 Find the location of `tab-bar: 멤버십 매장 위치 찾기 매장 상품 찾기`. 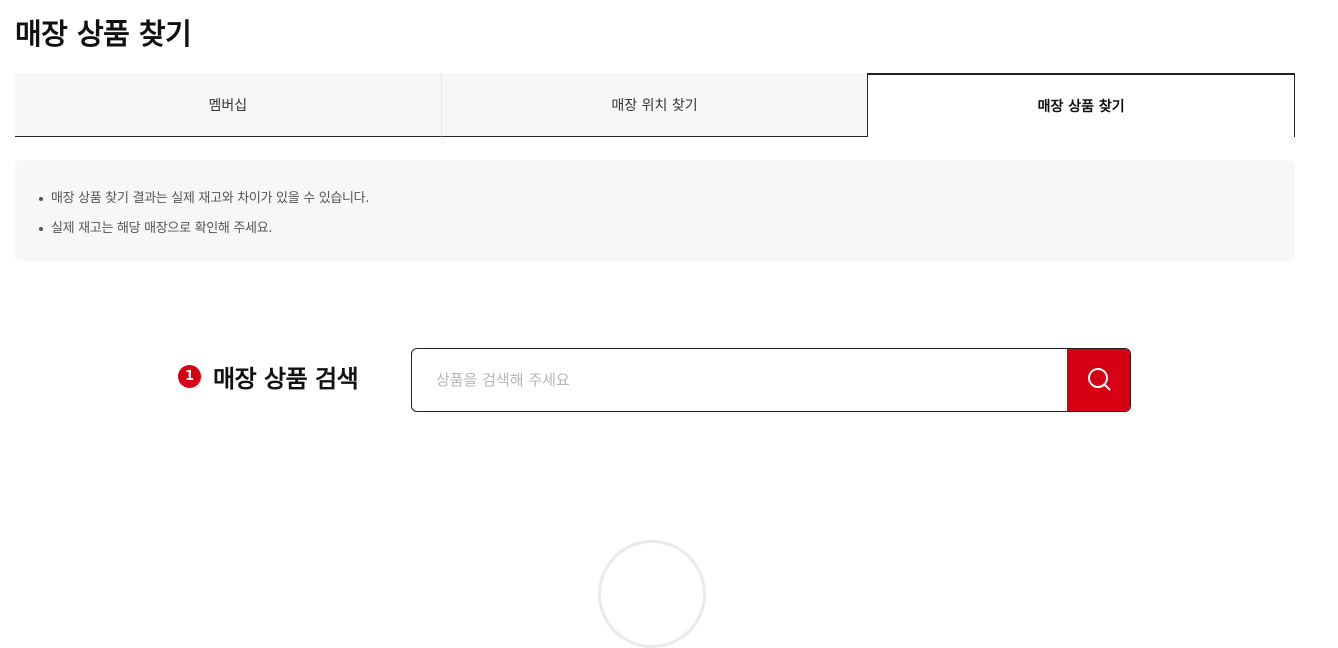

tab-bar: 멤버십 매장 위치 찾기 매장 상품 찾기 is located at coordinates (655, 105).